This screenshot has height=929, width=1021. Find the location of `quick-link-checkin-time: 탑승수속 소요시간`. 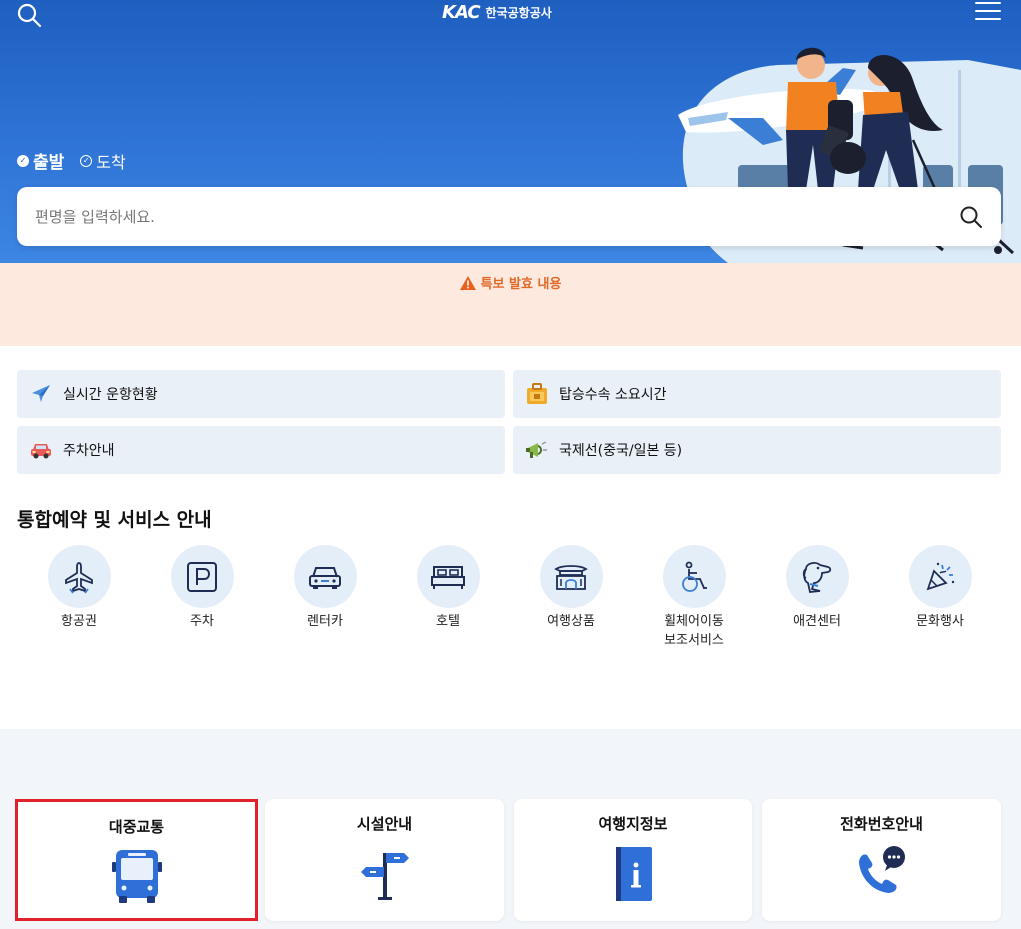

quick-link-checkin-time: 탑승수속 소요시간 is located at coordinates (757, 394).